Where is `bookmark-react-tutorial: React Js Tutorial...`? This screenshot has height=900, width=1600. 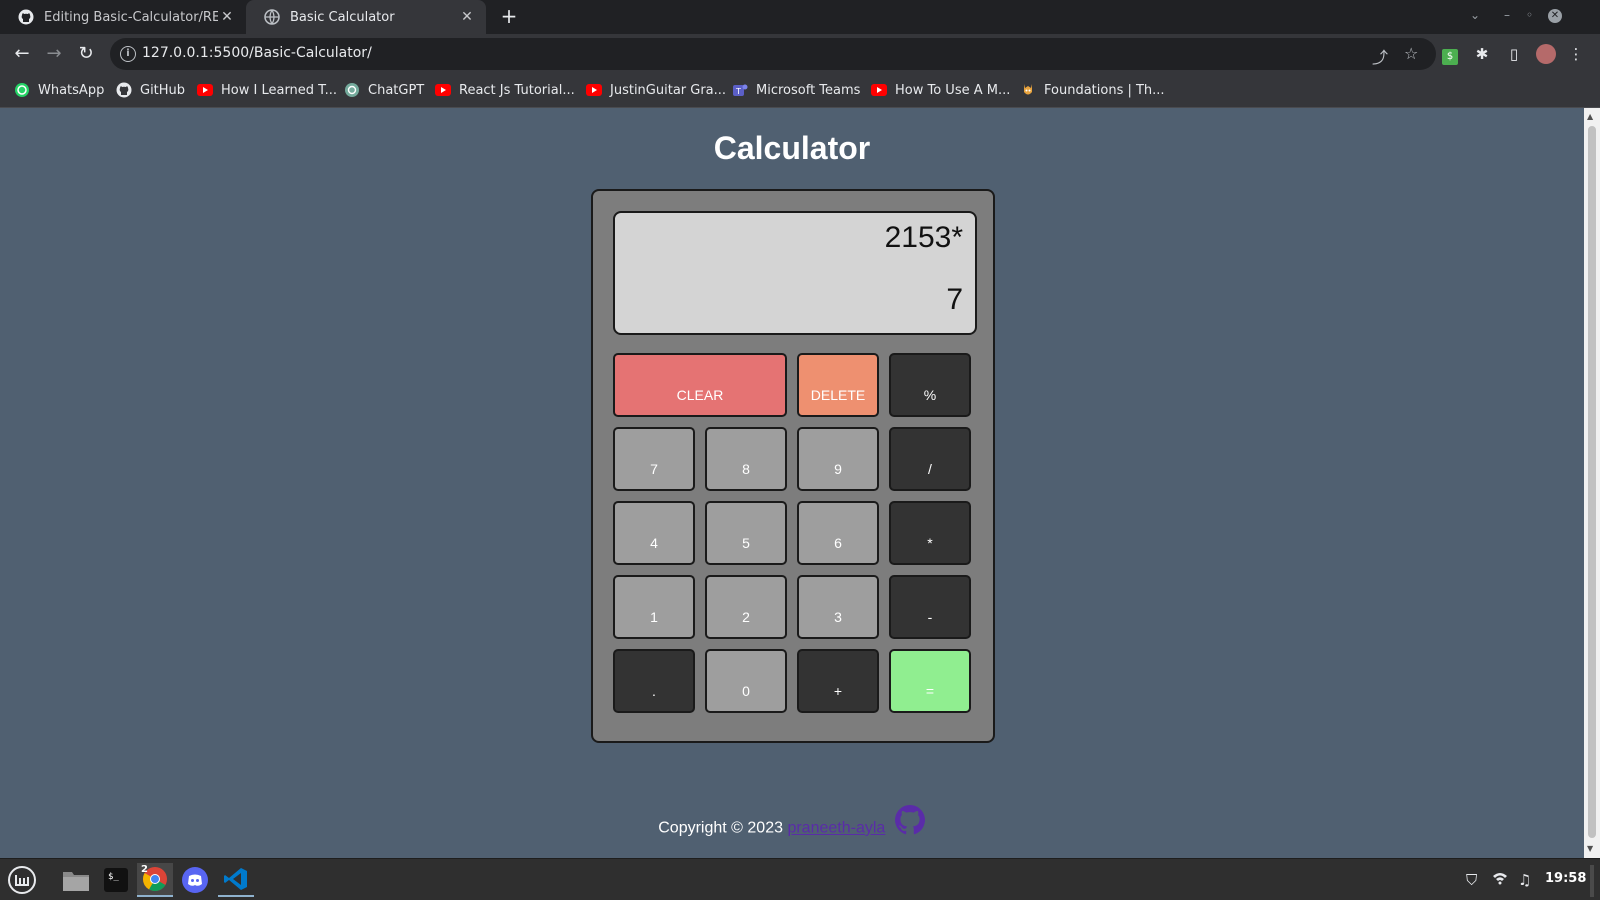
bookmark-react-tutorial: React Js Tutorial... is located at coordinates (505, 90).